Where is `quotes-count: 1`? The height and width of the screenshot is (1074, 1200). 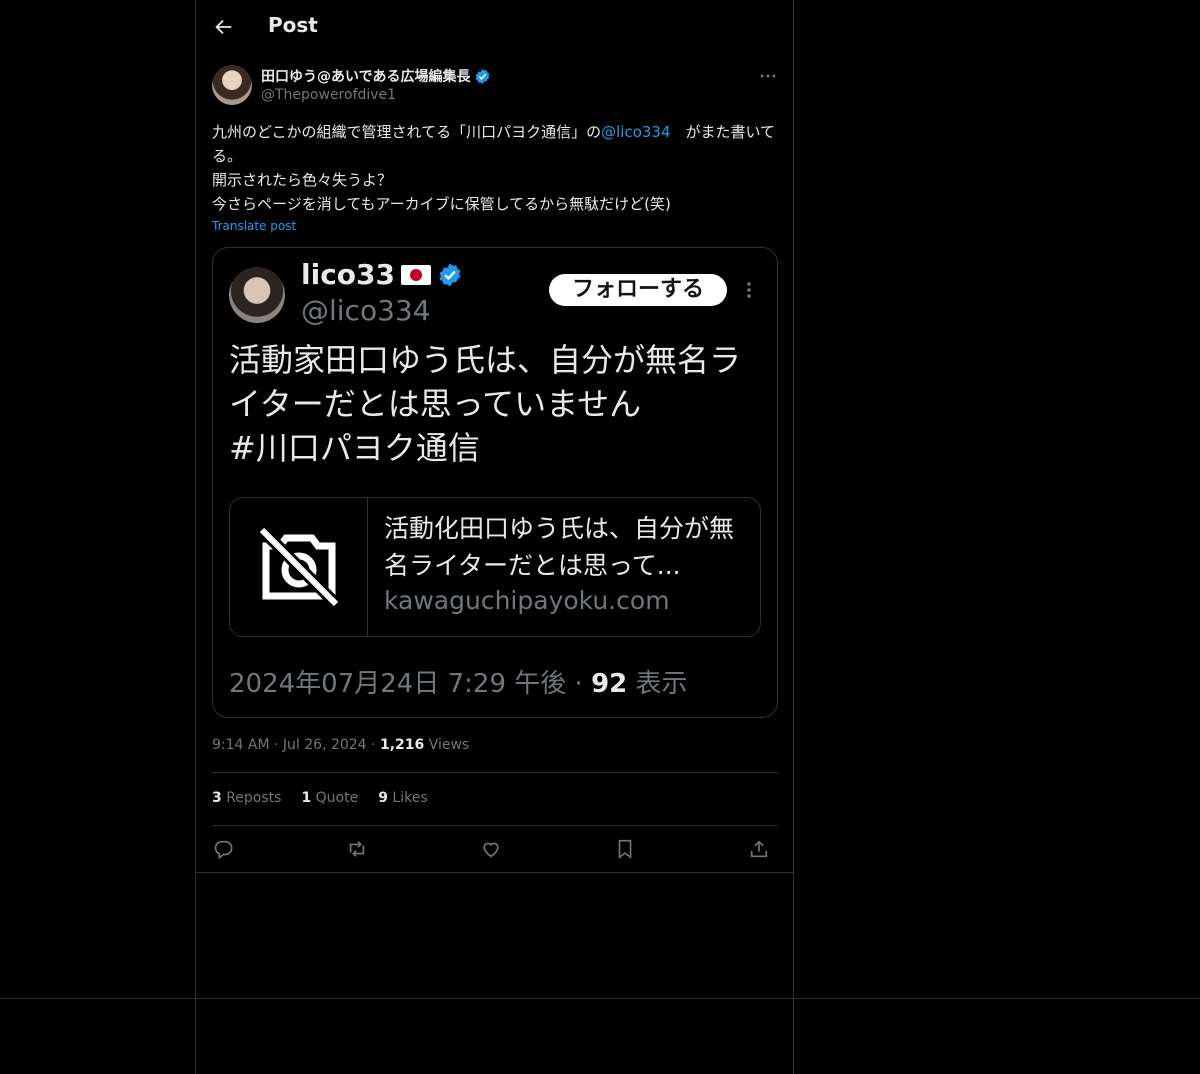
quotes-count: 1 is located at coordinates (306, 798).